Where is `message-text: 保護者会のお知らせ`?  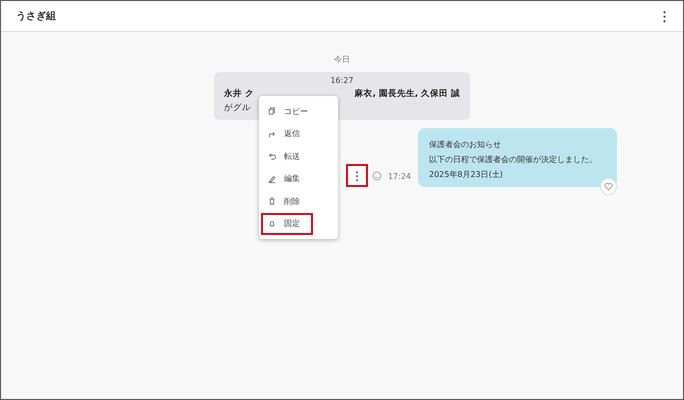 message-text: 保護者会のお知らせ is located at coordinates (465, 145).